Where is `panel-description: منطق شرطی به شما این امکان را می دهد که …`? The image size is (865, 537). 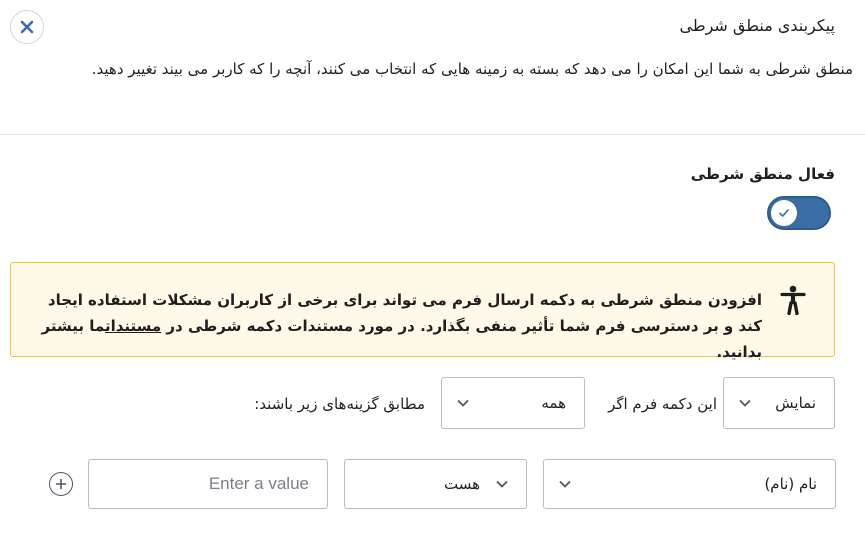 panel-description: منطق شرطی به شما این امکان را می دهد که … is located at coordinates (472, 69).